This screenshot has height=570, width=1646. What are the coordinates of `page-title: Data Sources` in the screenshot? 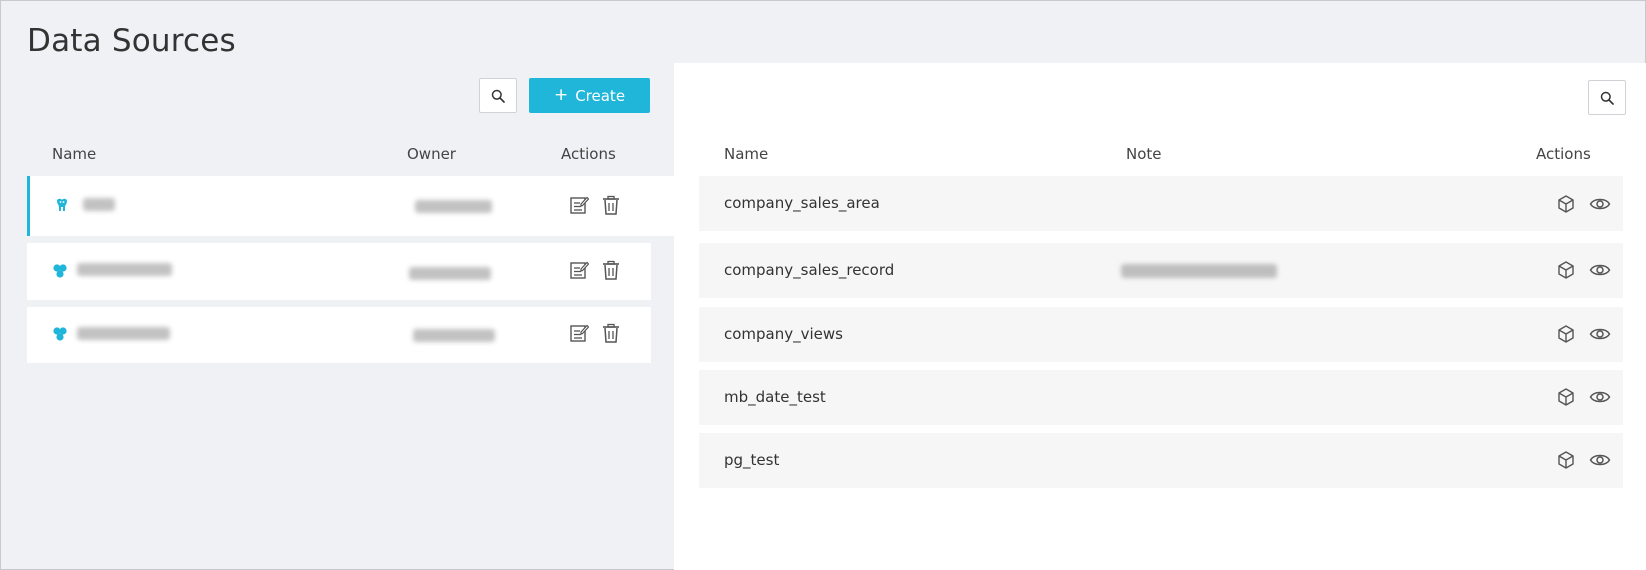 It's located at (131, 41).